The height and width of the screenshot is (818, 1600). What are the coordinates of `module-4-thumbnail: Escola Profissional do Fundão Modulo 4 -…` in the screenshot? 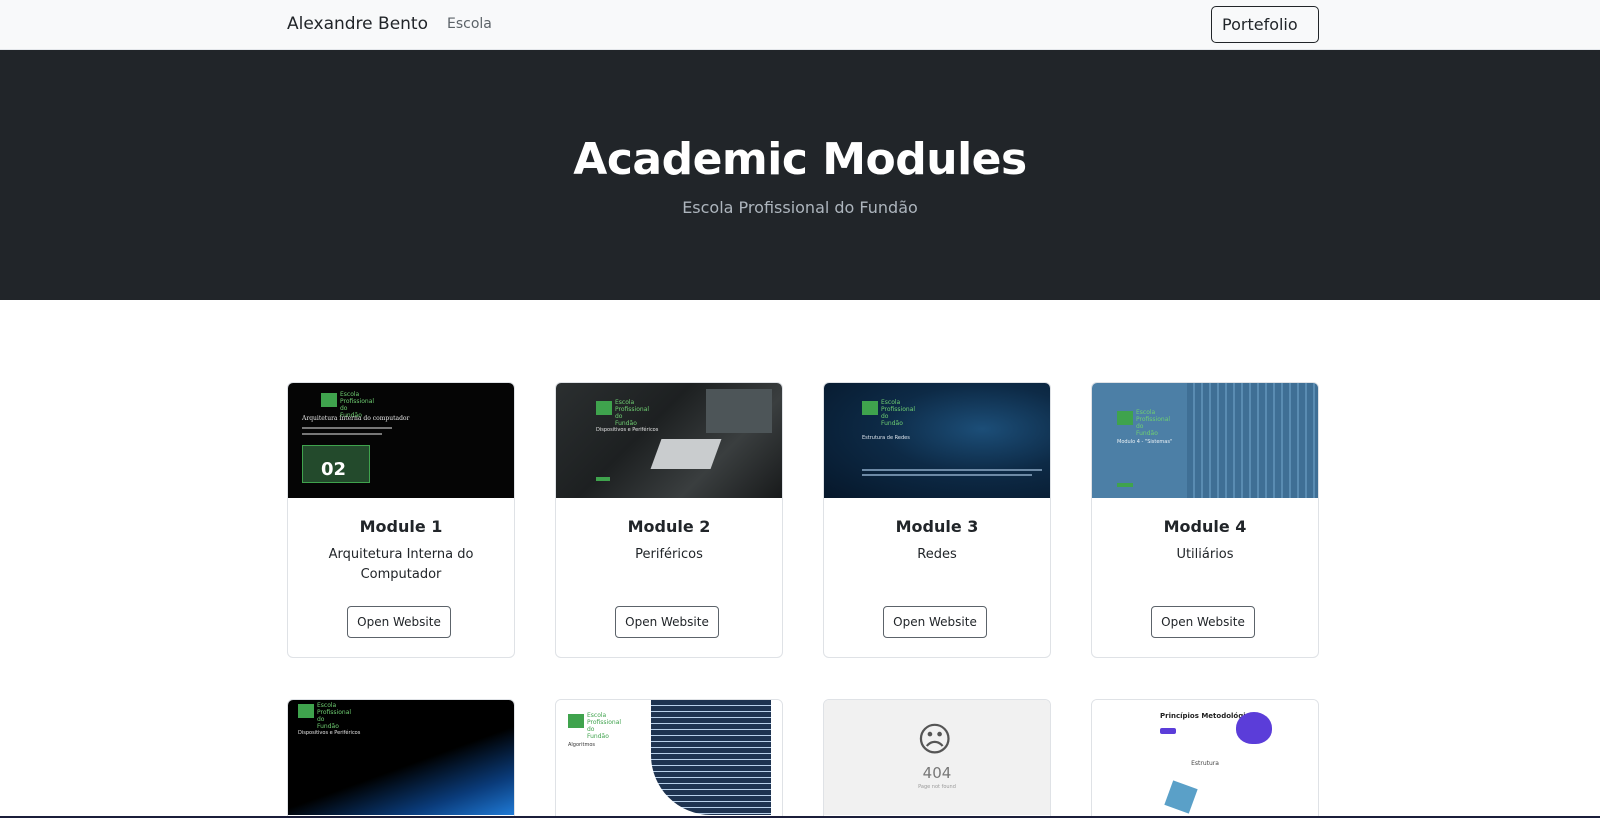 It's located at (1205, 440).